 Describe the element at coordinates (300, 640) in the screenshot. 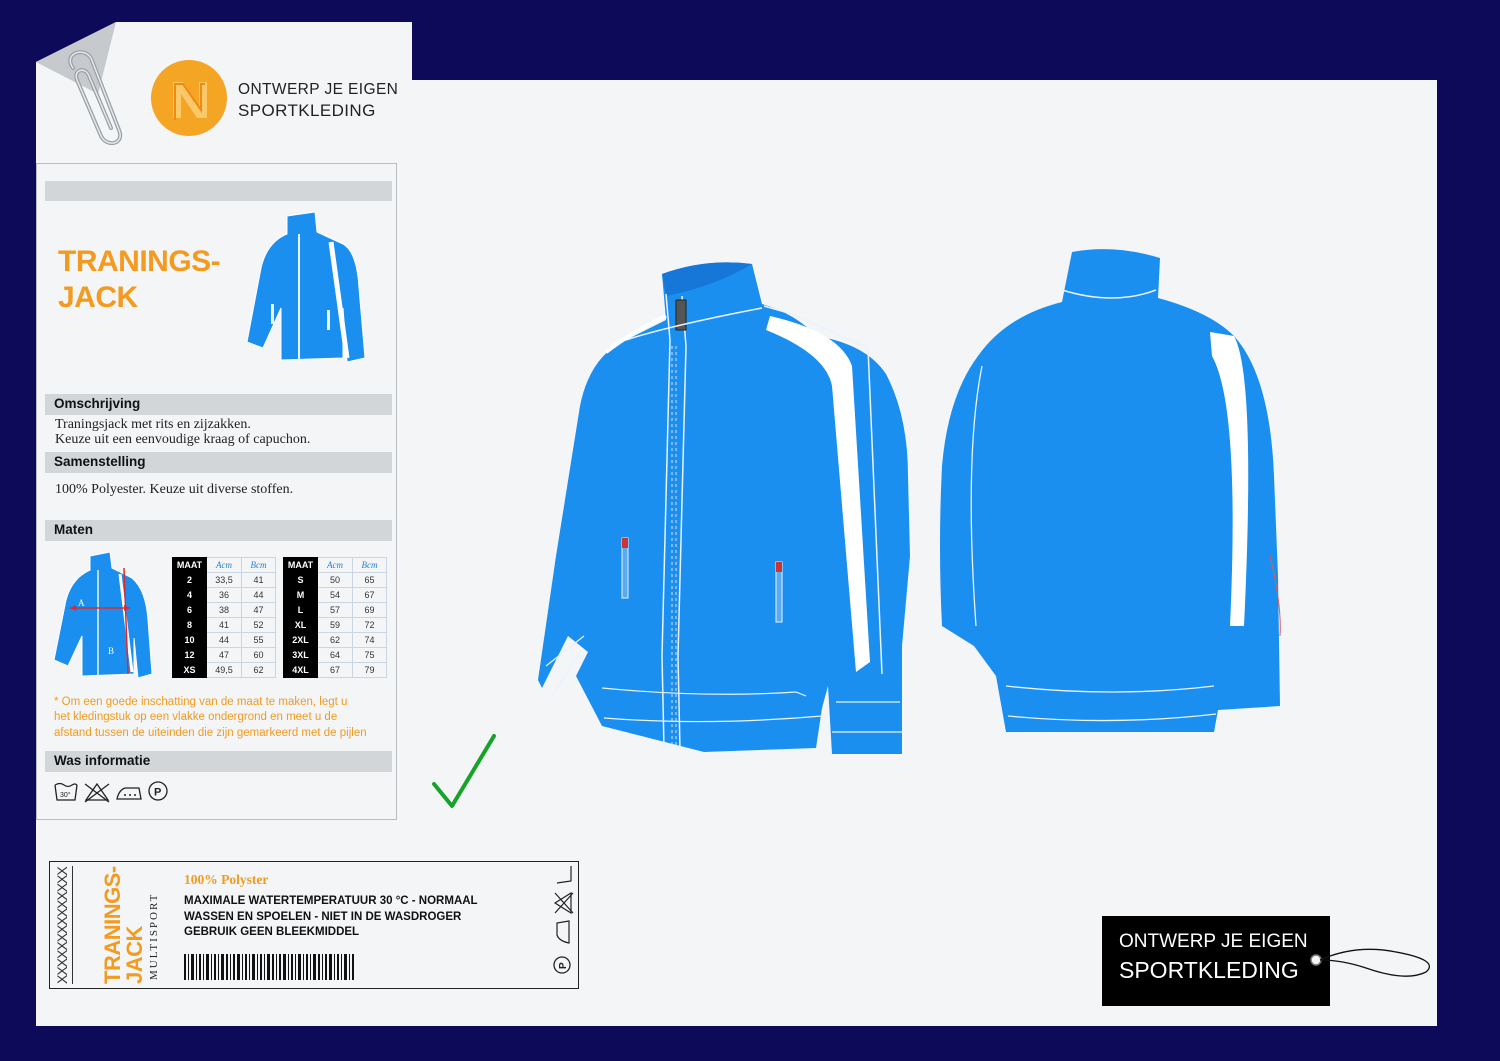

I see `size-cell: 2XL` at that location.